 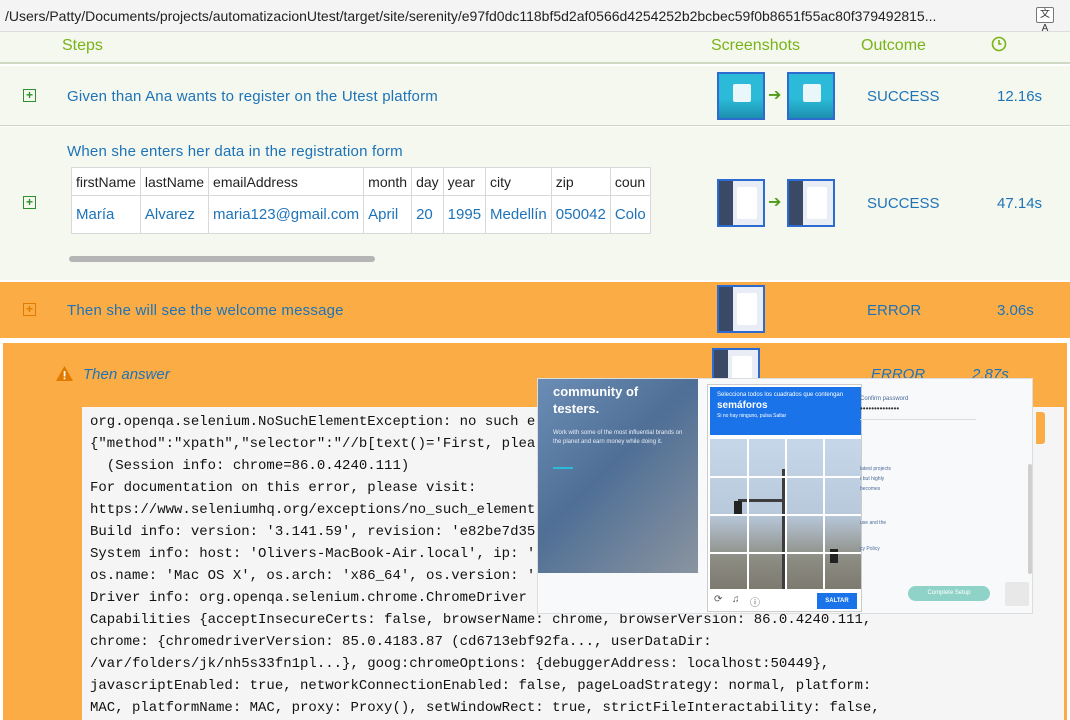 What do you see at coordinates (884, 399) in the screenshot?
I see `confirm-password-label: Confirm password` at bounding box center [884, 399].